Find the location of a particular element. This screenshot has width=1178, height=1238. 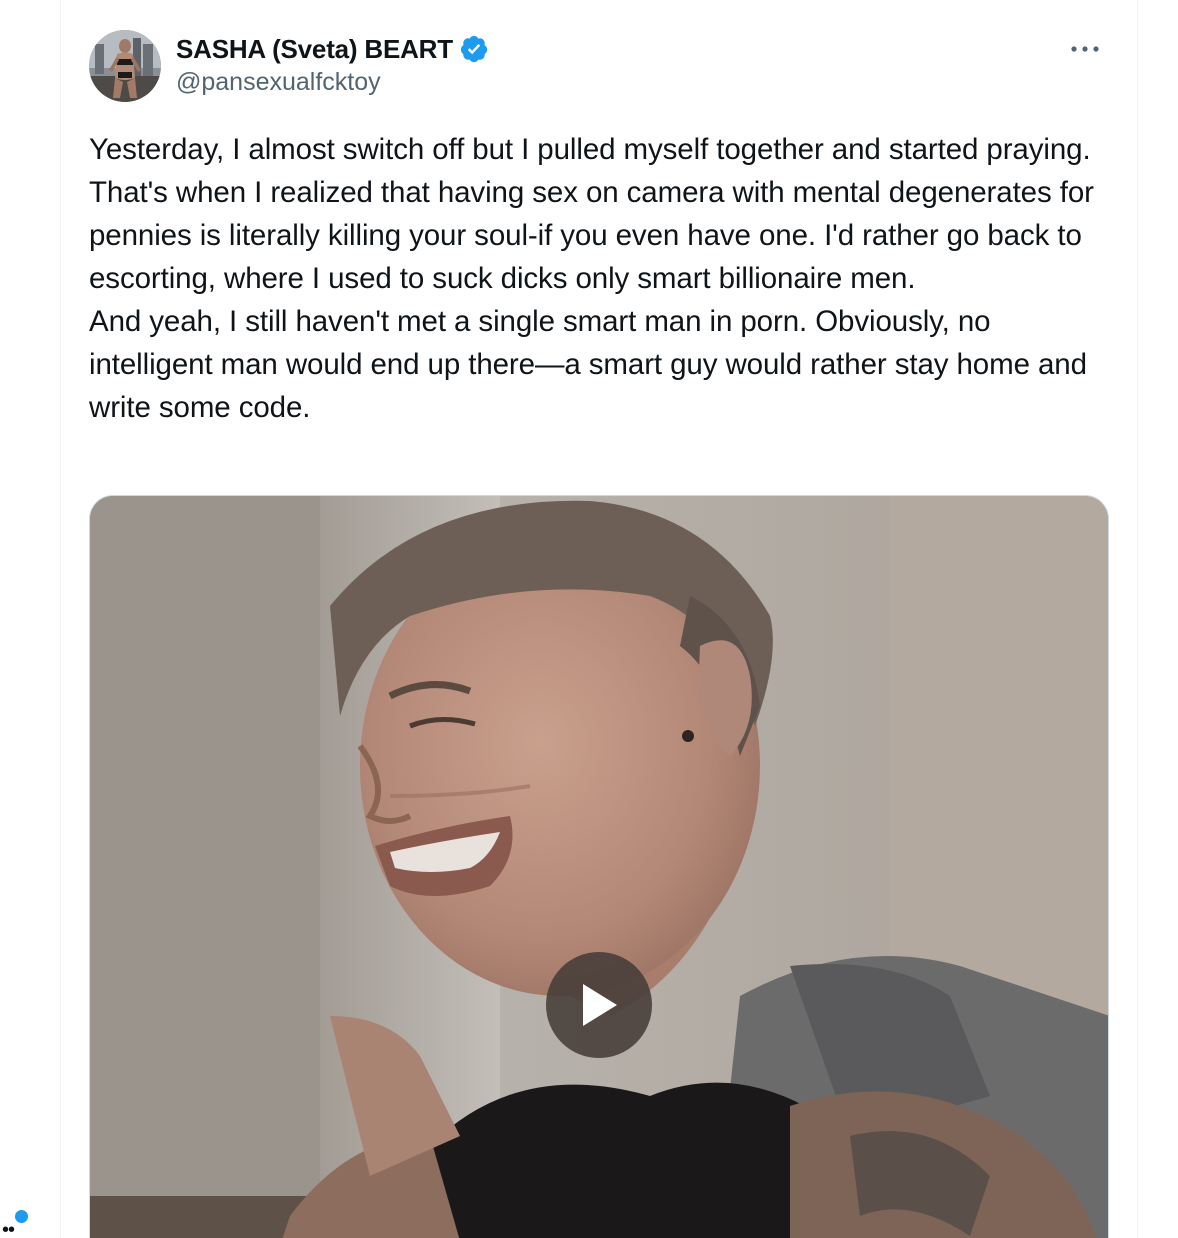

tweet-header: SASHA (Sveta) BEART @pansexualfcktoy is located at coordinates (599, 67).